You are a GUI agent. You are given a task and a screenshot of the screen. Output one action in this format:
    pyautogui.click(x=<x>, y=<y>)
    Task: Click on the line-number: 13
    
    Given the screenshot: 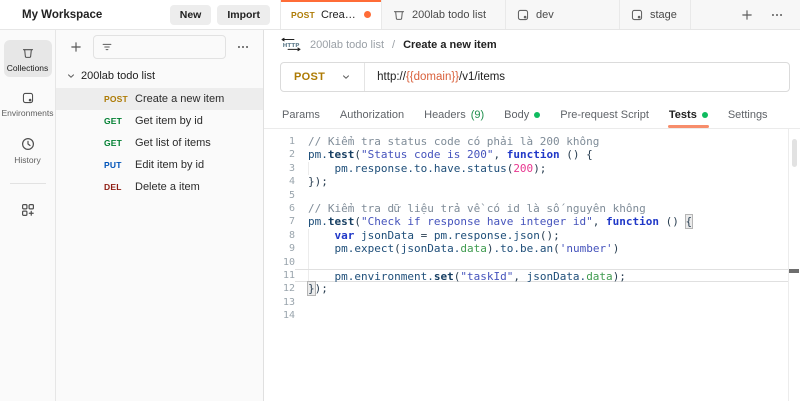 What is the action you would take?
    pyautogui.click(x=288, y=302)
    